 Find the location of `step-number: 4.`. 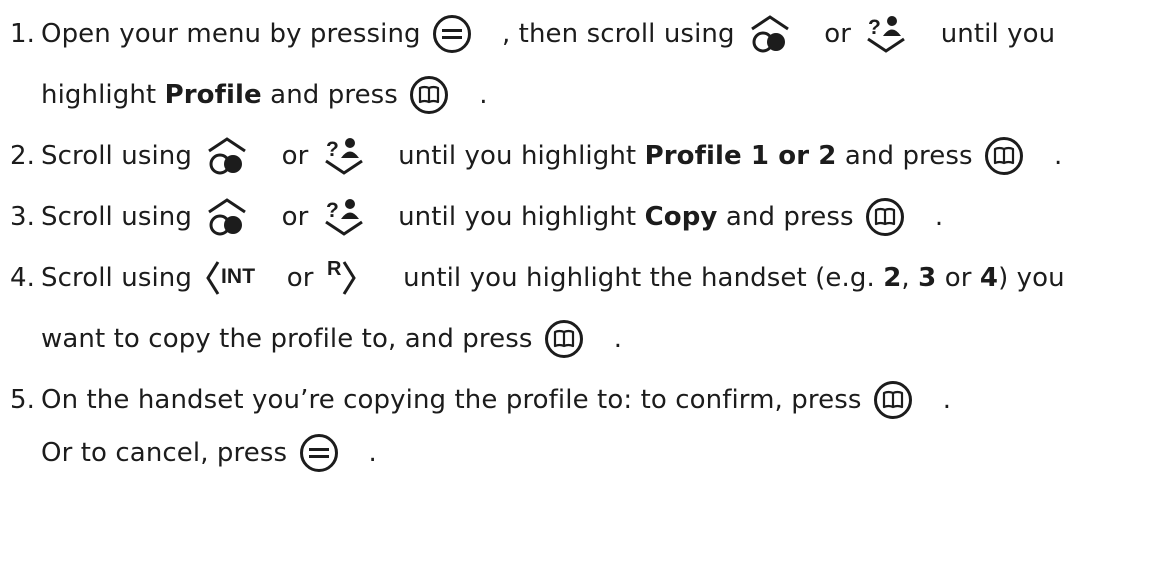

step-number: 4. is located at coordinates (23, 278).